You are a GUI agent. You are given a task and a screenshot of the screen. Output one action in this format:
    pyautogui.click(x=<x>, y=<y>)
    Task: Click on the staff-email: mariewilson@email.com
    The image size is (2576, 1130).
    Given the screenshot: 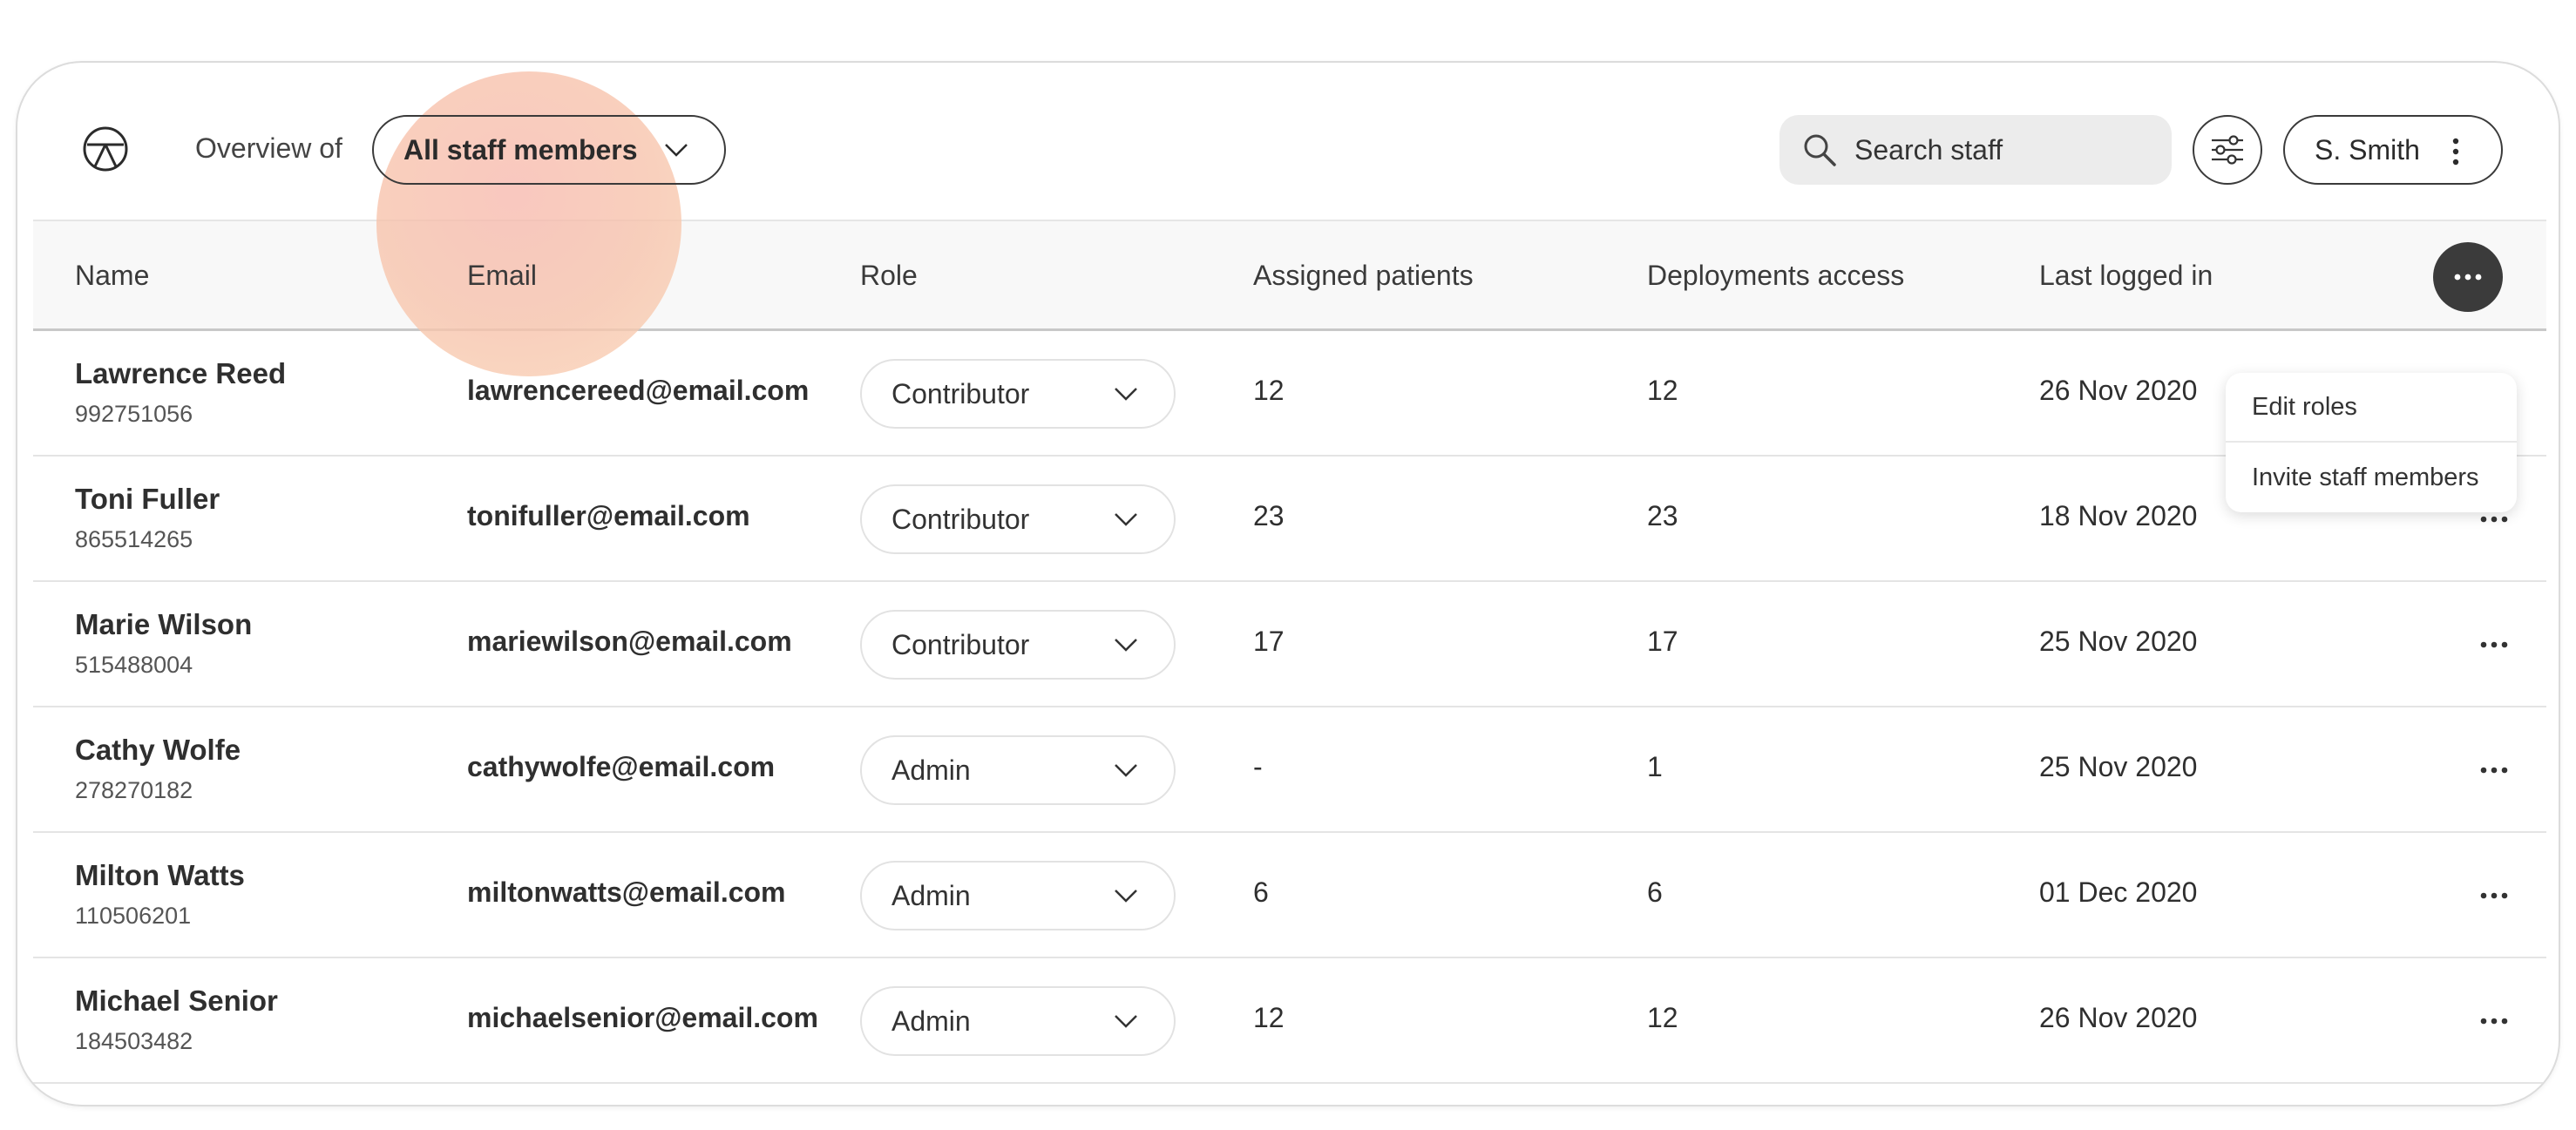 What is the action you would take?
    pyautogui.click(x=630, y=641)
    